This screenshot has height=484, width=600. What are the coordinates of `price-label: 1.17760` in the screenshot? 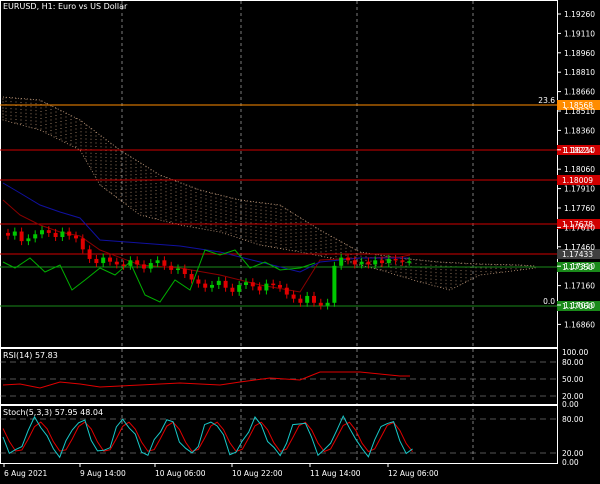 It's located at (579, 208).